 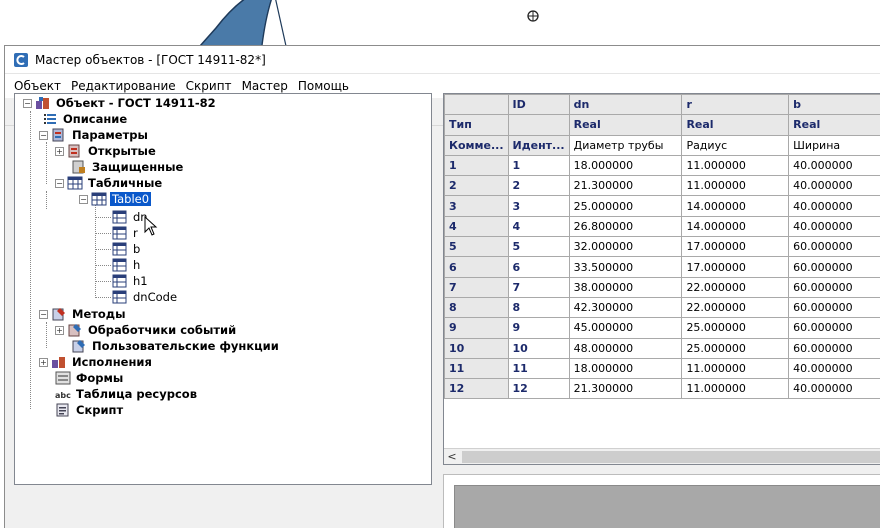 I want to click on tree-node-column-b: b, so click(x=127, y=249).